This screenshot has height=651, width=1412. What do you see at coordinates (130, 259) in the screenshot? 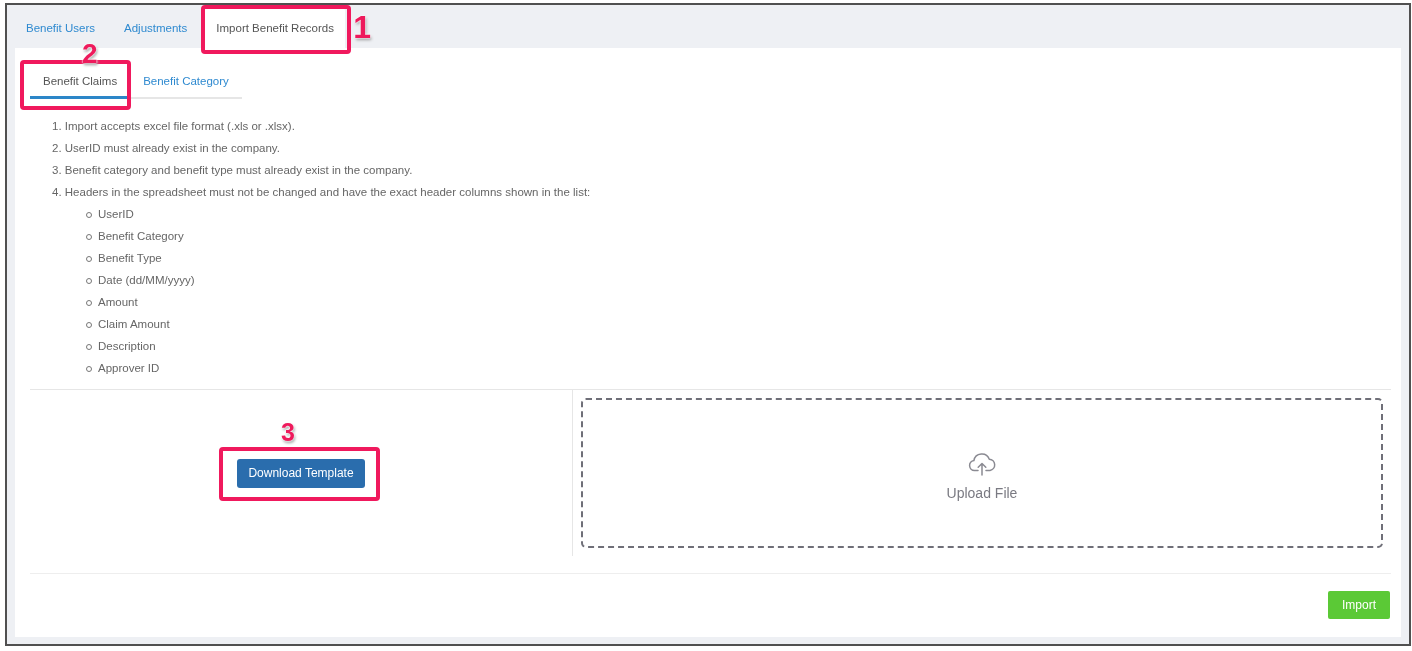
I see `column-name: Benefit Type` at bounding box center [130, 259].